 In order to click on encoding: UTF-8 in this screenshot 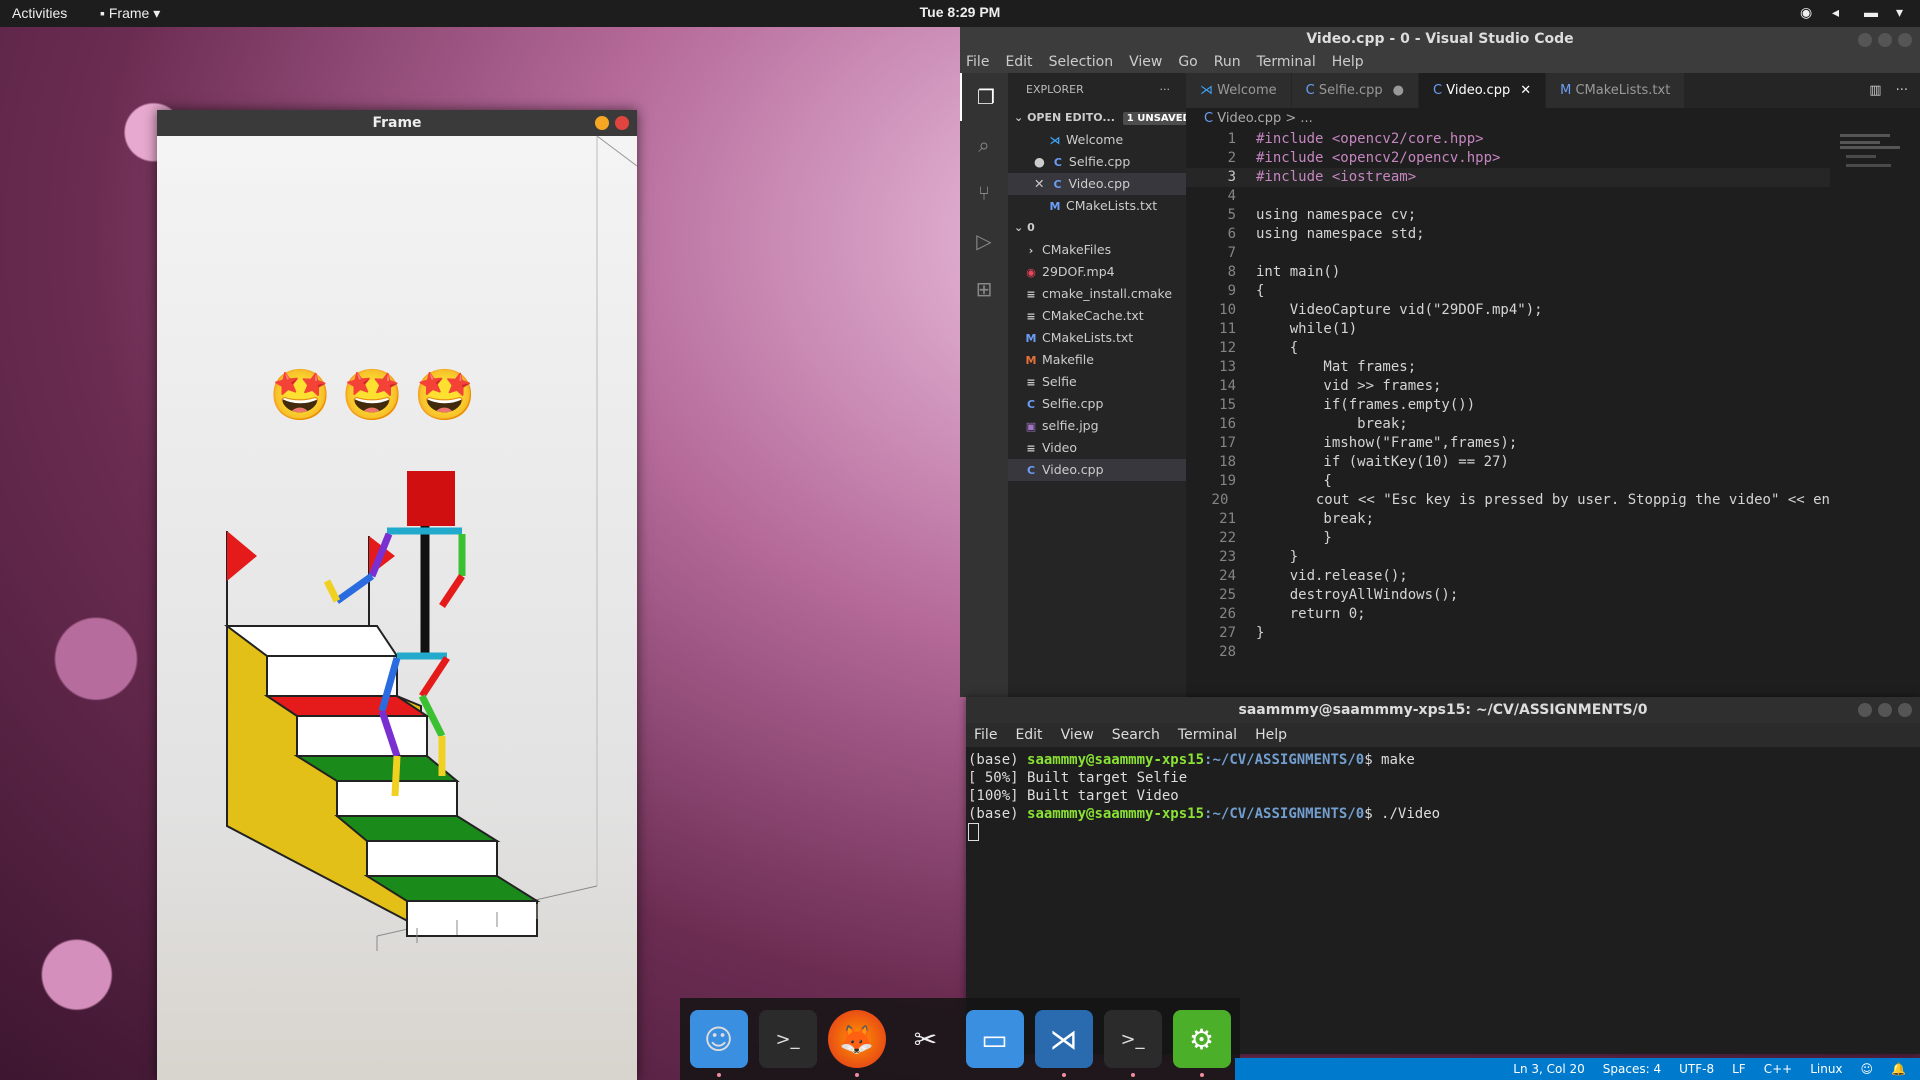, I will do `click(1696, 1069)`.